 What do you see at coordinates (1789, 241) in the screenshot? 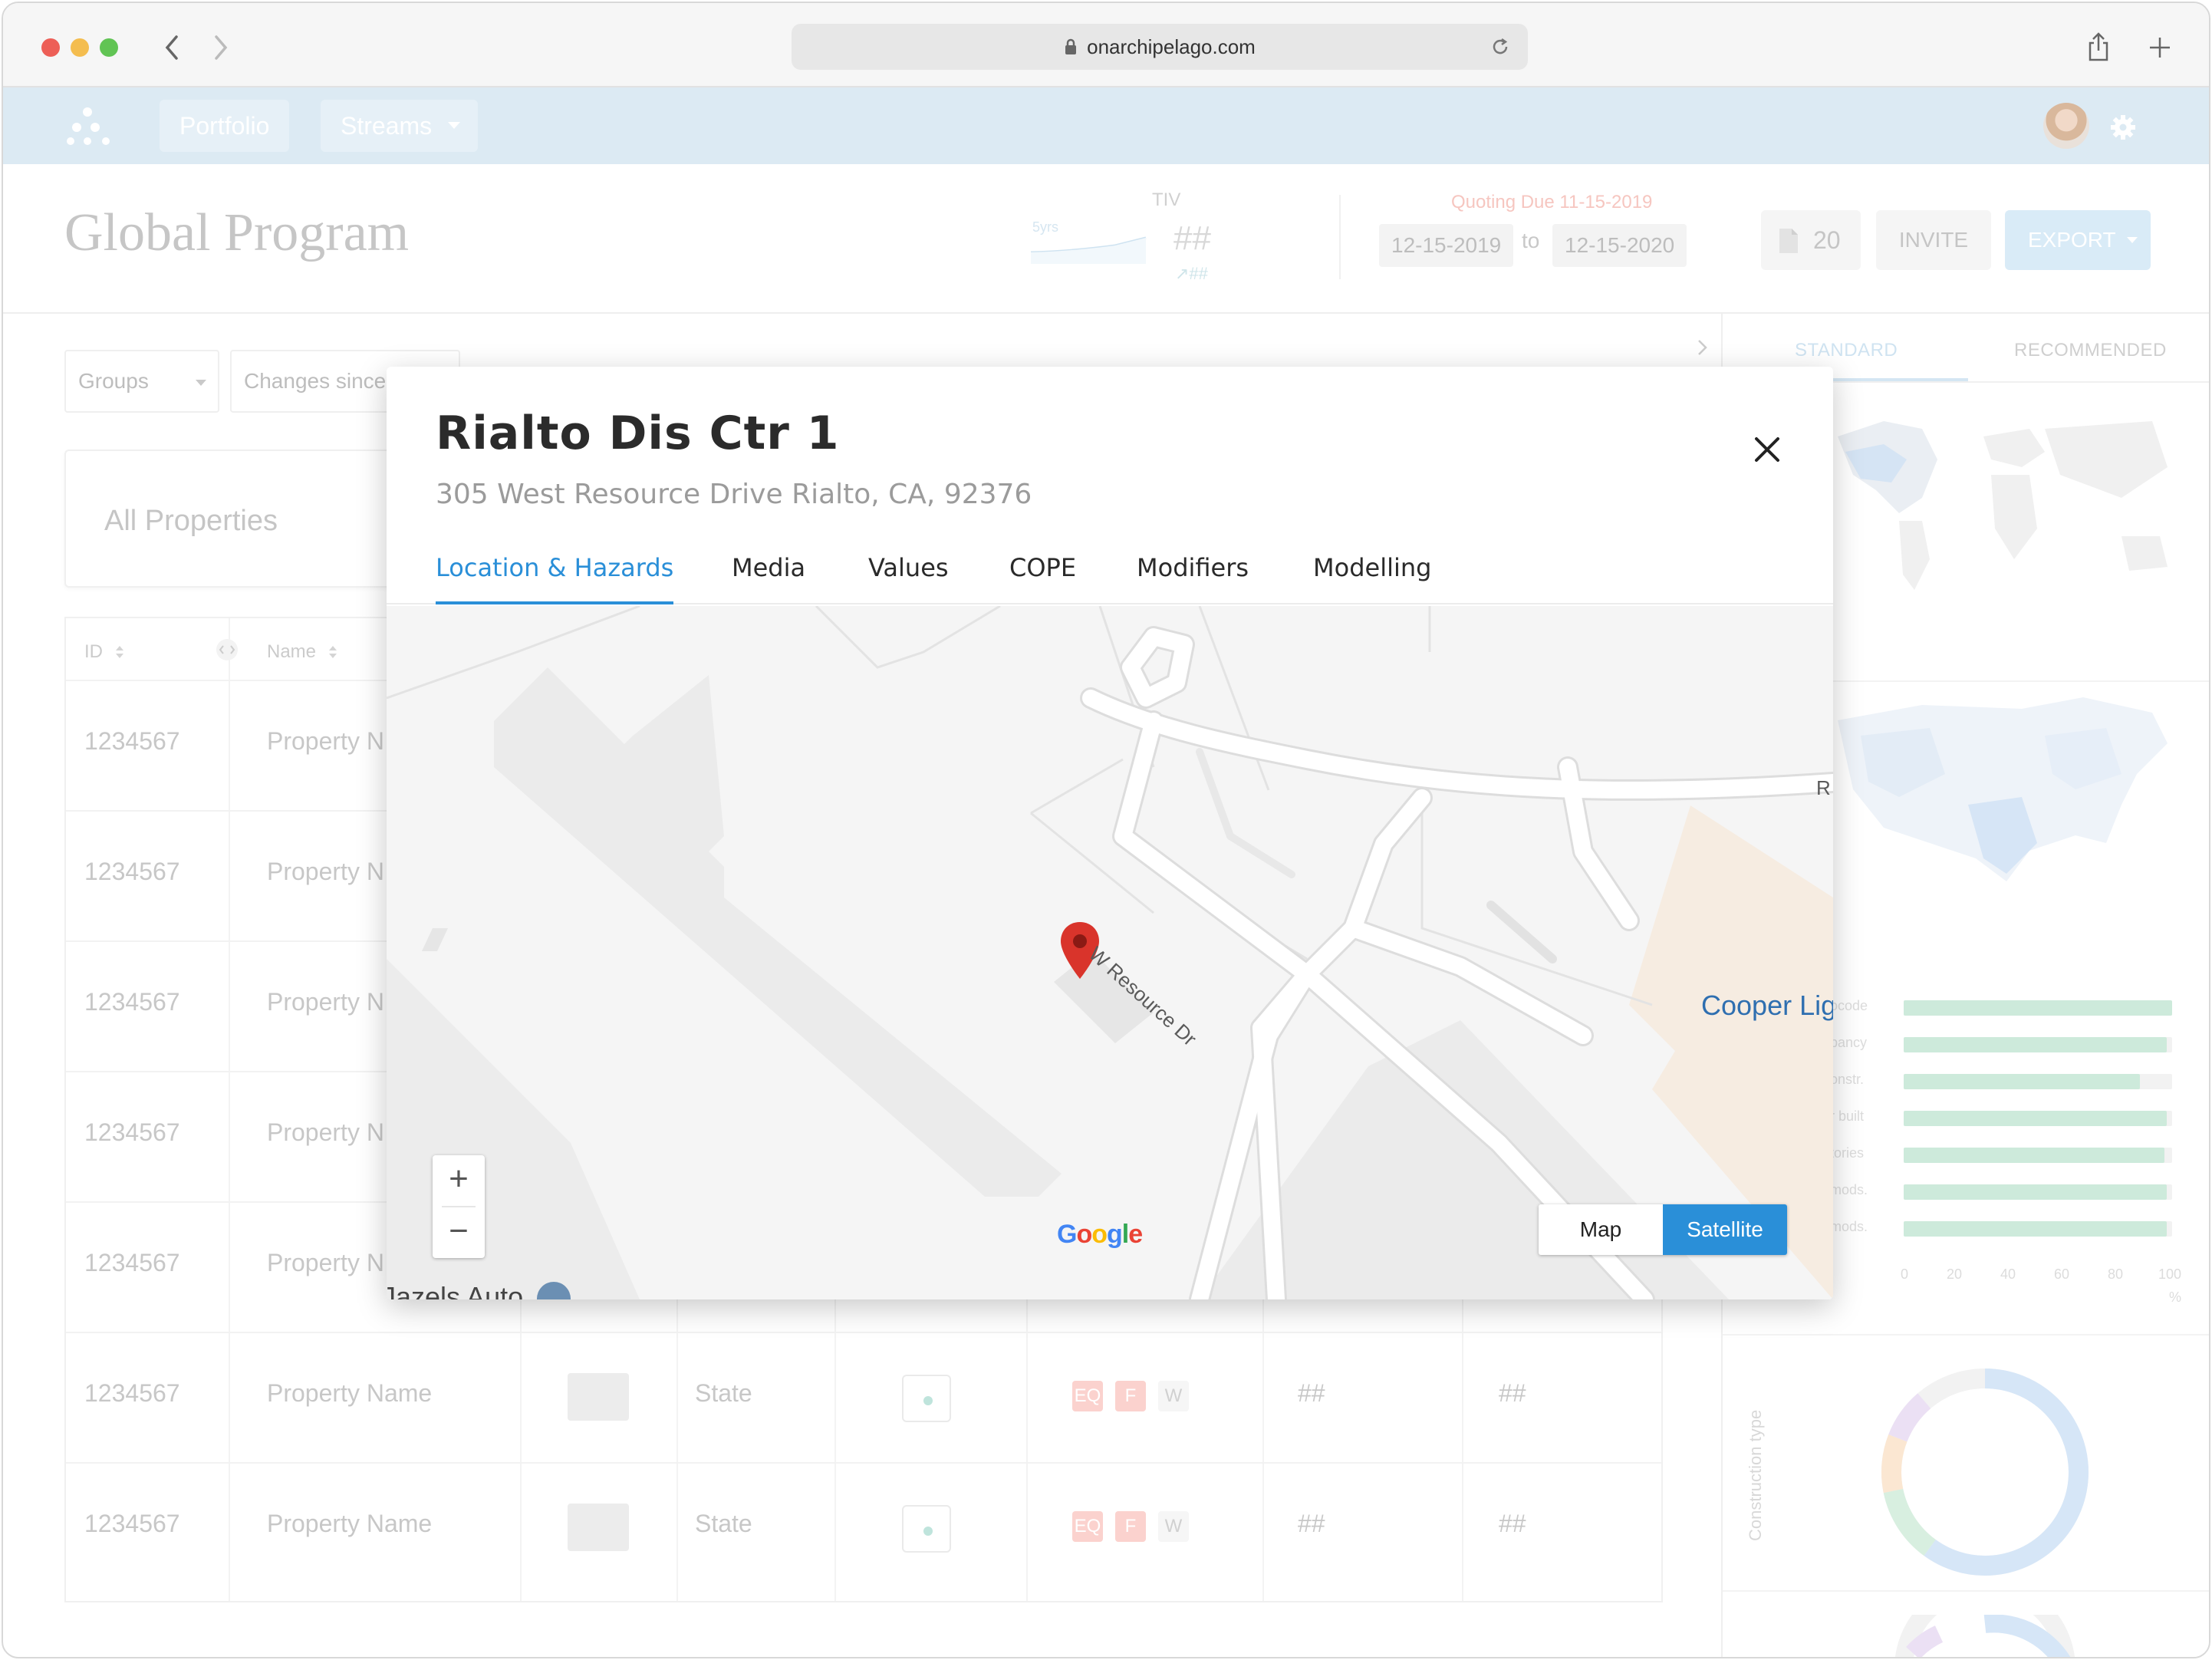
I see `document-icon` at bounding box center [1789, 241].